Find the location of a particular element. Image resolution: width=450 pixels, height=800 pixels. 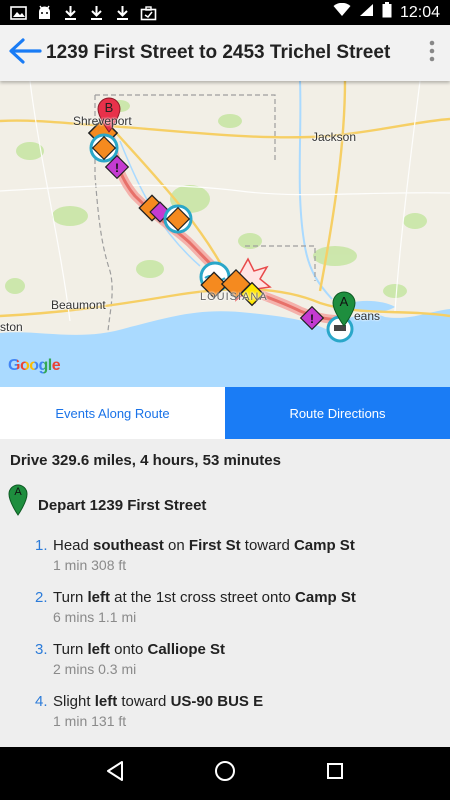

depart-row: A Depart 1239 First Street is located at coordinates (107, 500).